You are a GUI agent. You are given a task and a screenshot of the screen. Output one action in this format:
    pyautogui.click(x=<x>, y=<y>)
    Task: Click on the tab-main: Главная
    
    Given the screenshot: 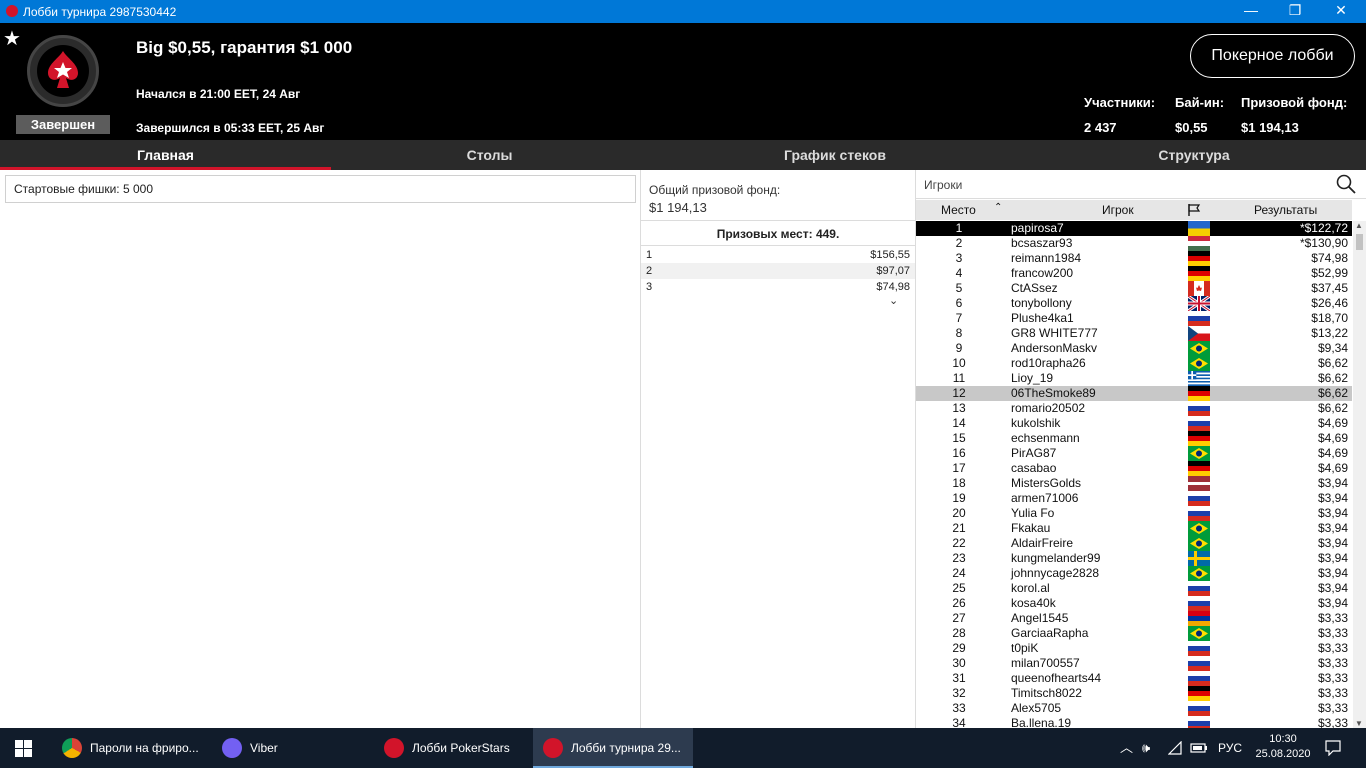 What is the action you would take?
    pyautogui.click(x=165, y=155)
    